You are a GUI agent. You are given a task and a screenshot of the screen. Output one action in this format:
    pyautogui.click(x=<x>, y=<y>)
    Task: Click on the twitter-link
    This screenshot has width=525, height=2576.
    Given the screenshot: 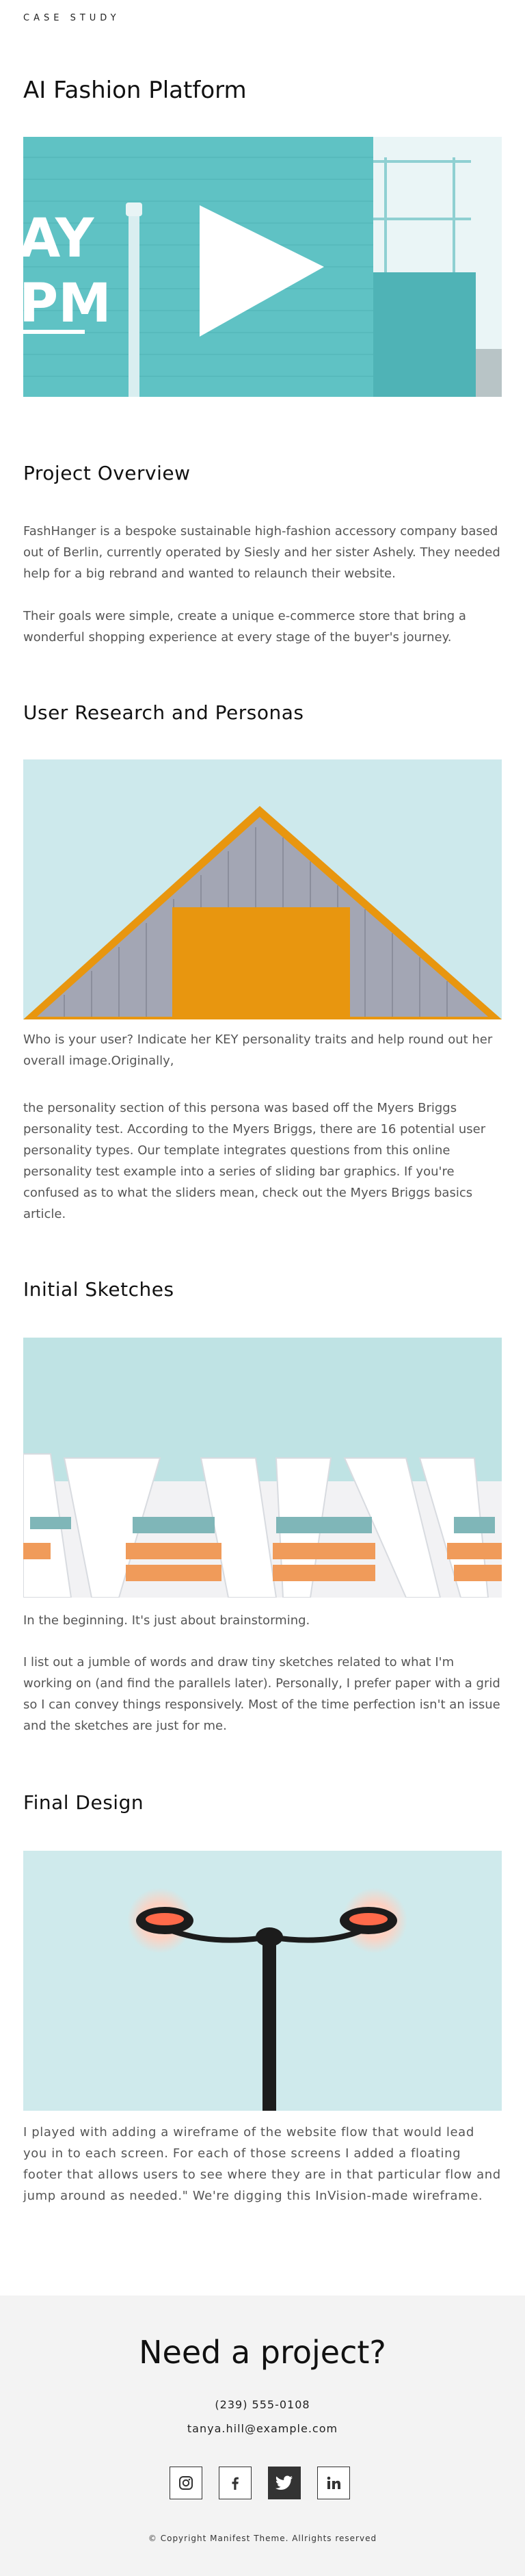 What is the action you would take?
    pyautogui.click(x=284, y=2483)
    